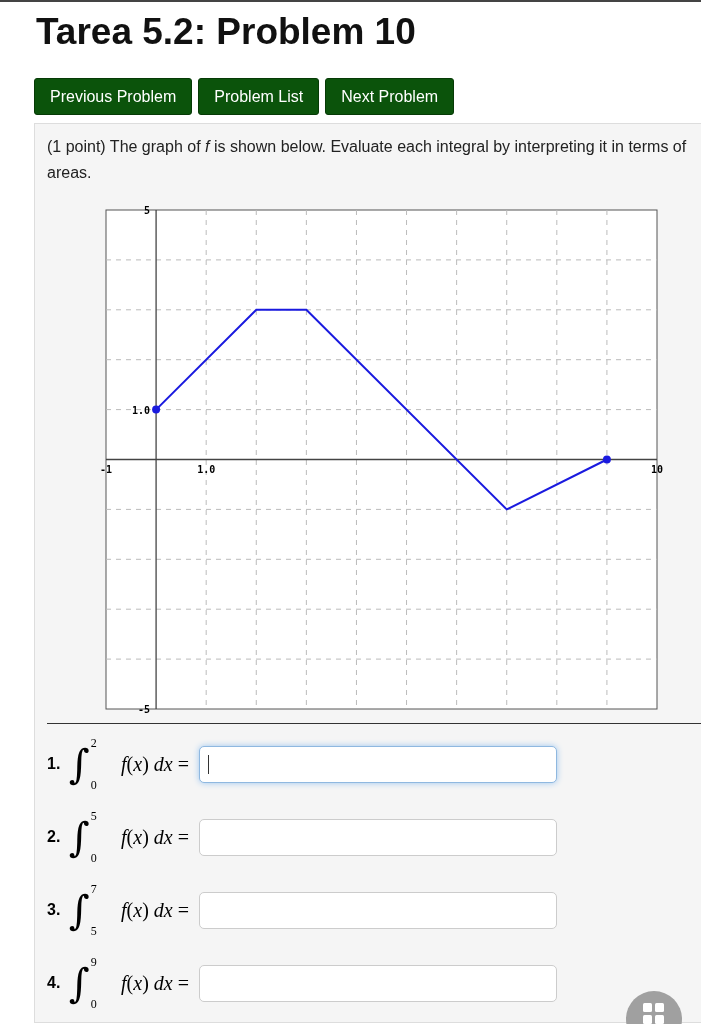 This screenshot has width=701, height=1024. I want to click on upper-limit: 9, so click(93, 962).